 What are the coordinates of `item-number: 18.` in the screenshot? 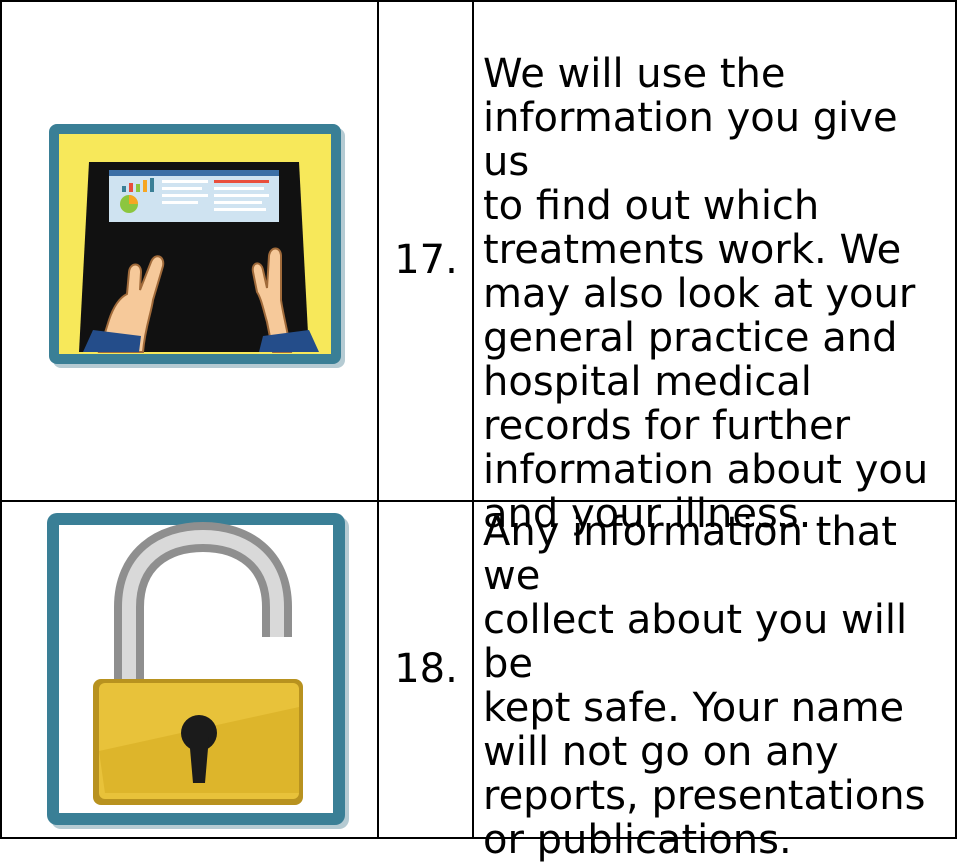 It's located at (426, 669).